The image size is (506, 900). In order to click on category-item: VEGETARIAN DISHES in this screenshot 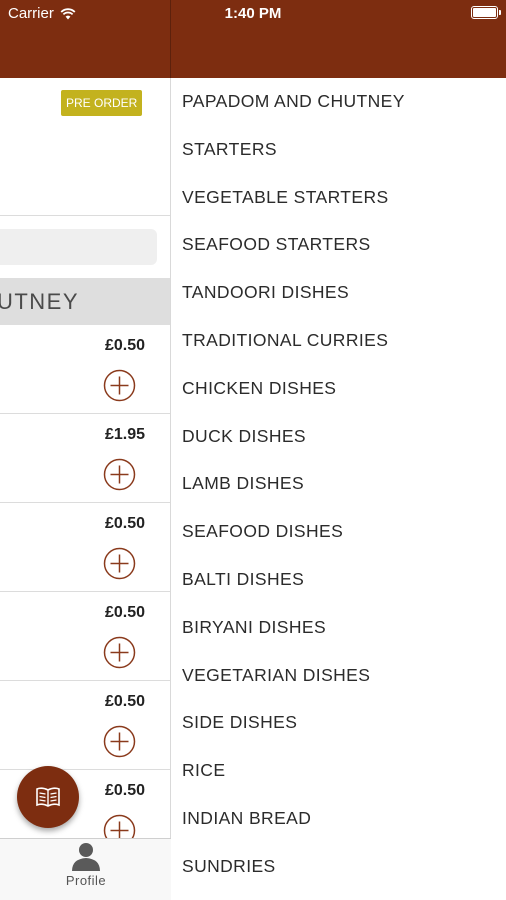, I will do `click(338, 676)`.